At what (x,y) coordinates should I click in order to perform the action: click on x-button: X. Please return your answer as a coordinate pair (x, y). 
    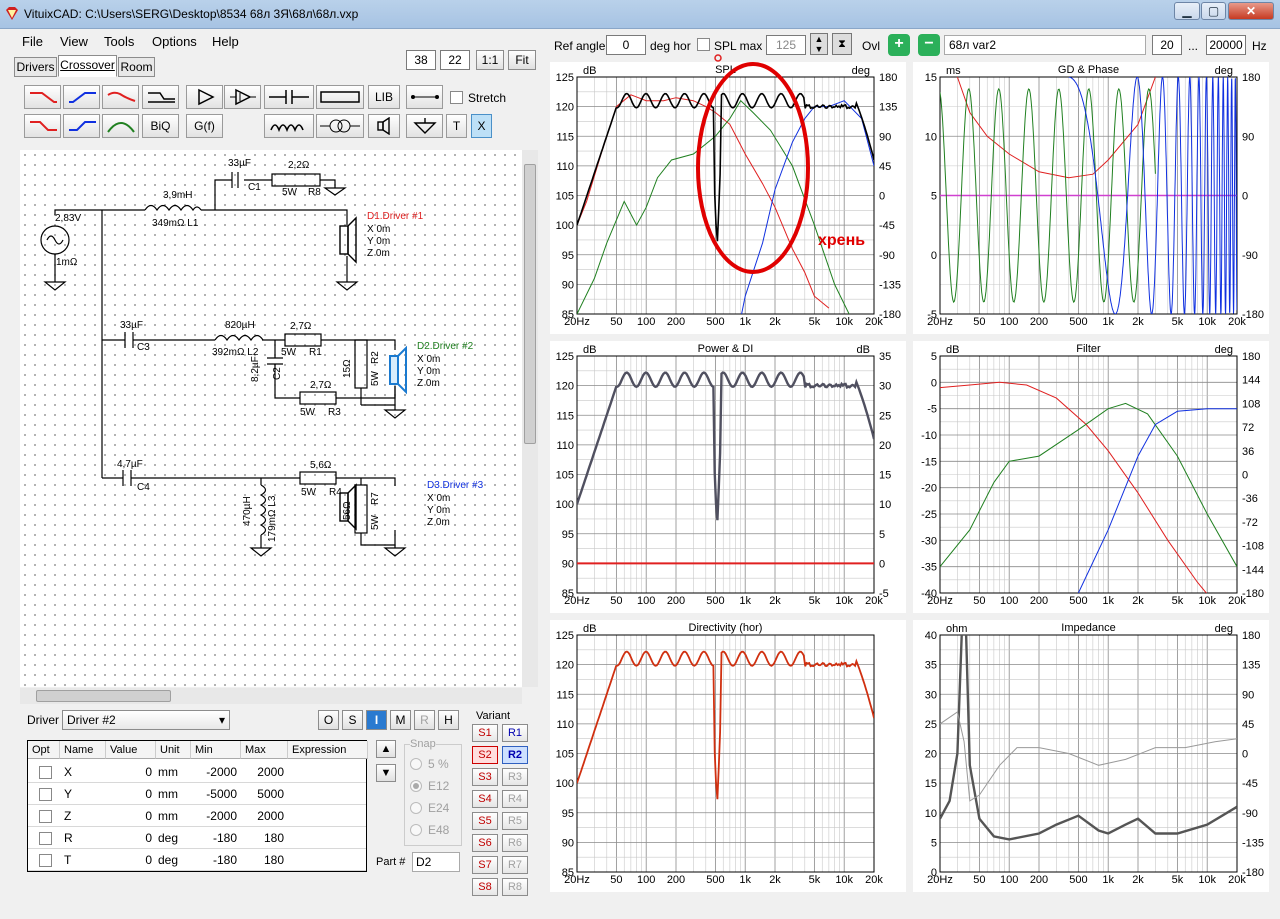
    Looking at the image, I should click on (481, 126).